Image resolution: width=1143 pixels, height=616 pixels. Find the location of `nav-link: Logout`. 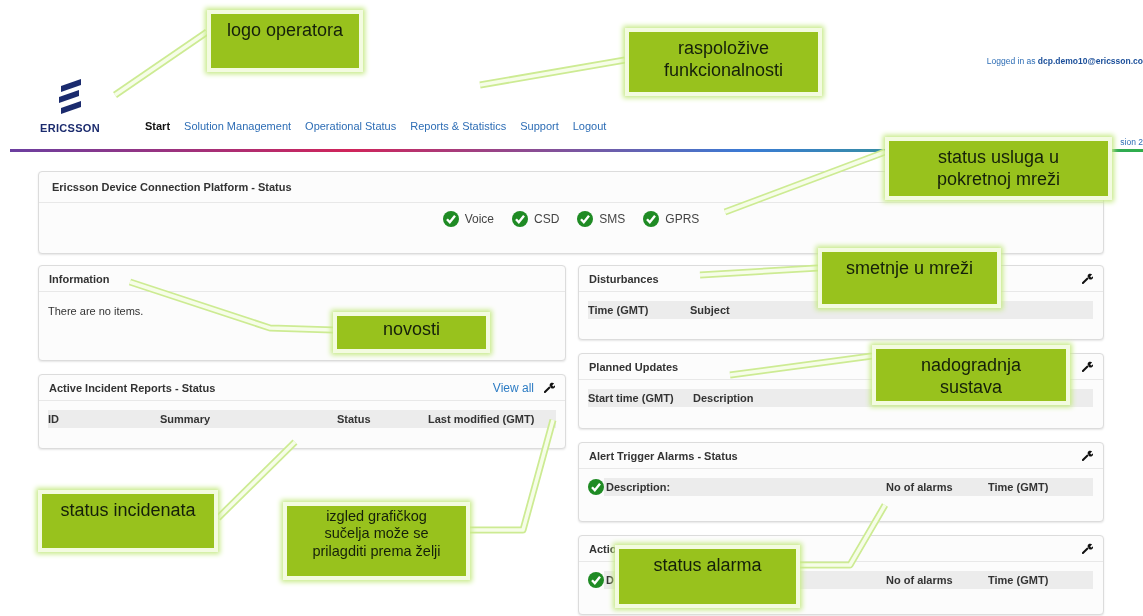

nav-link: Logout is located at coordinates (589, 126).